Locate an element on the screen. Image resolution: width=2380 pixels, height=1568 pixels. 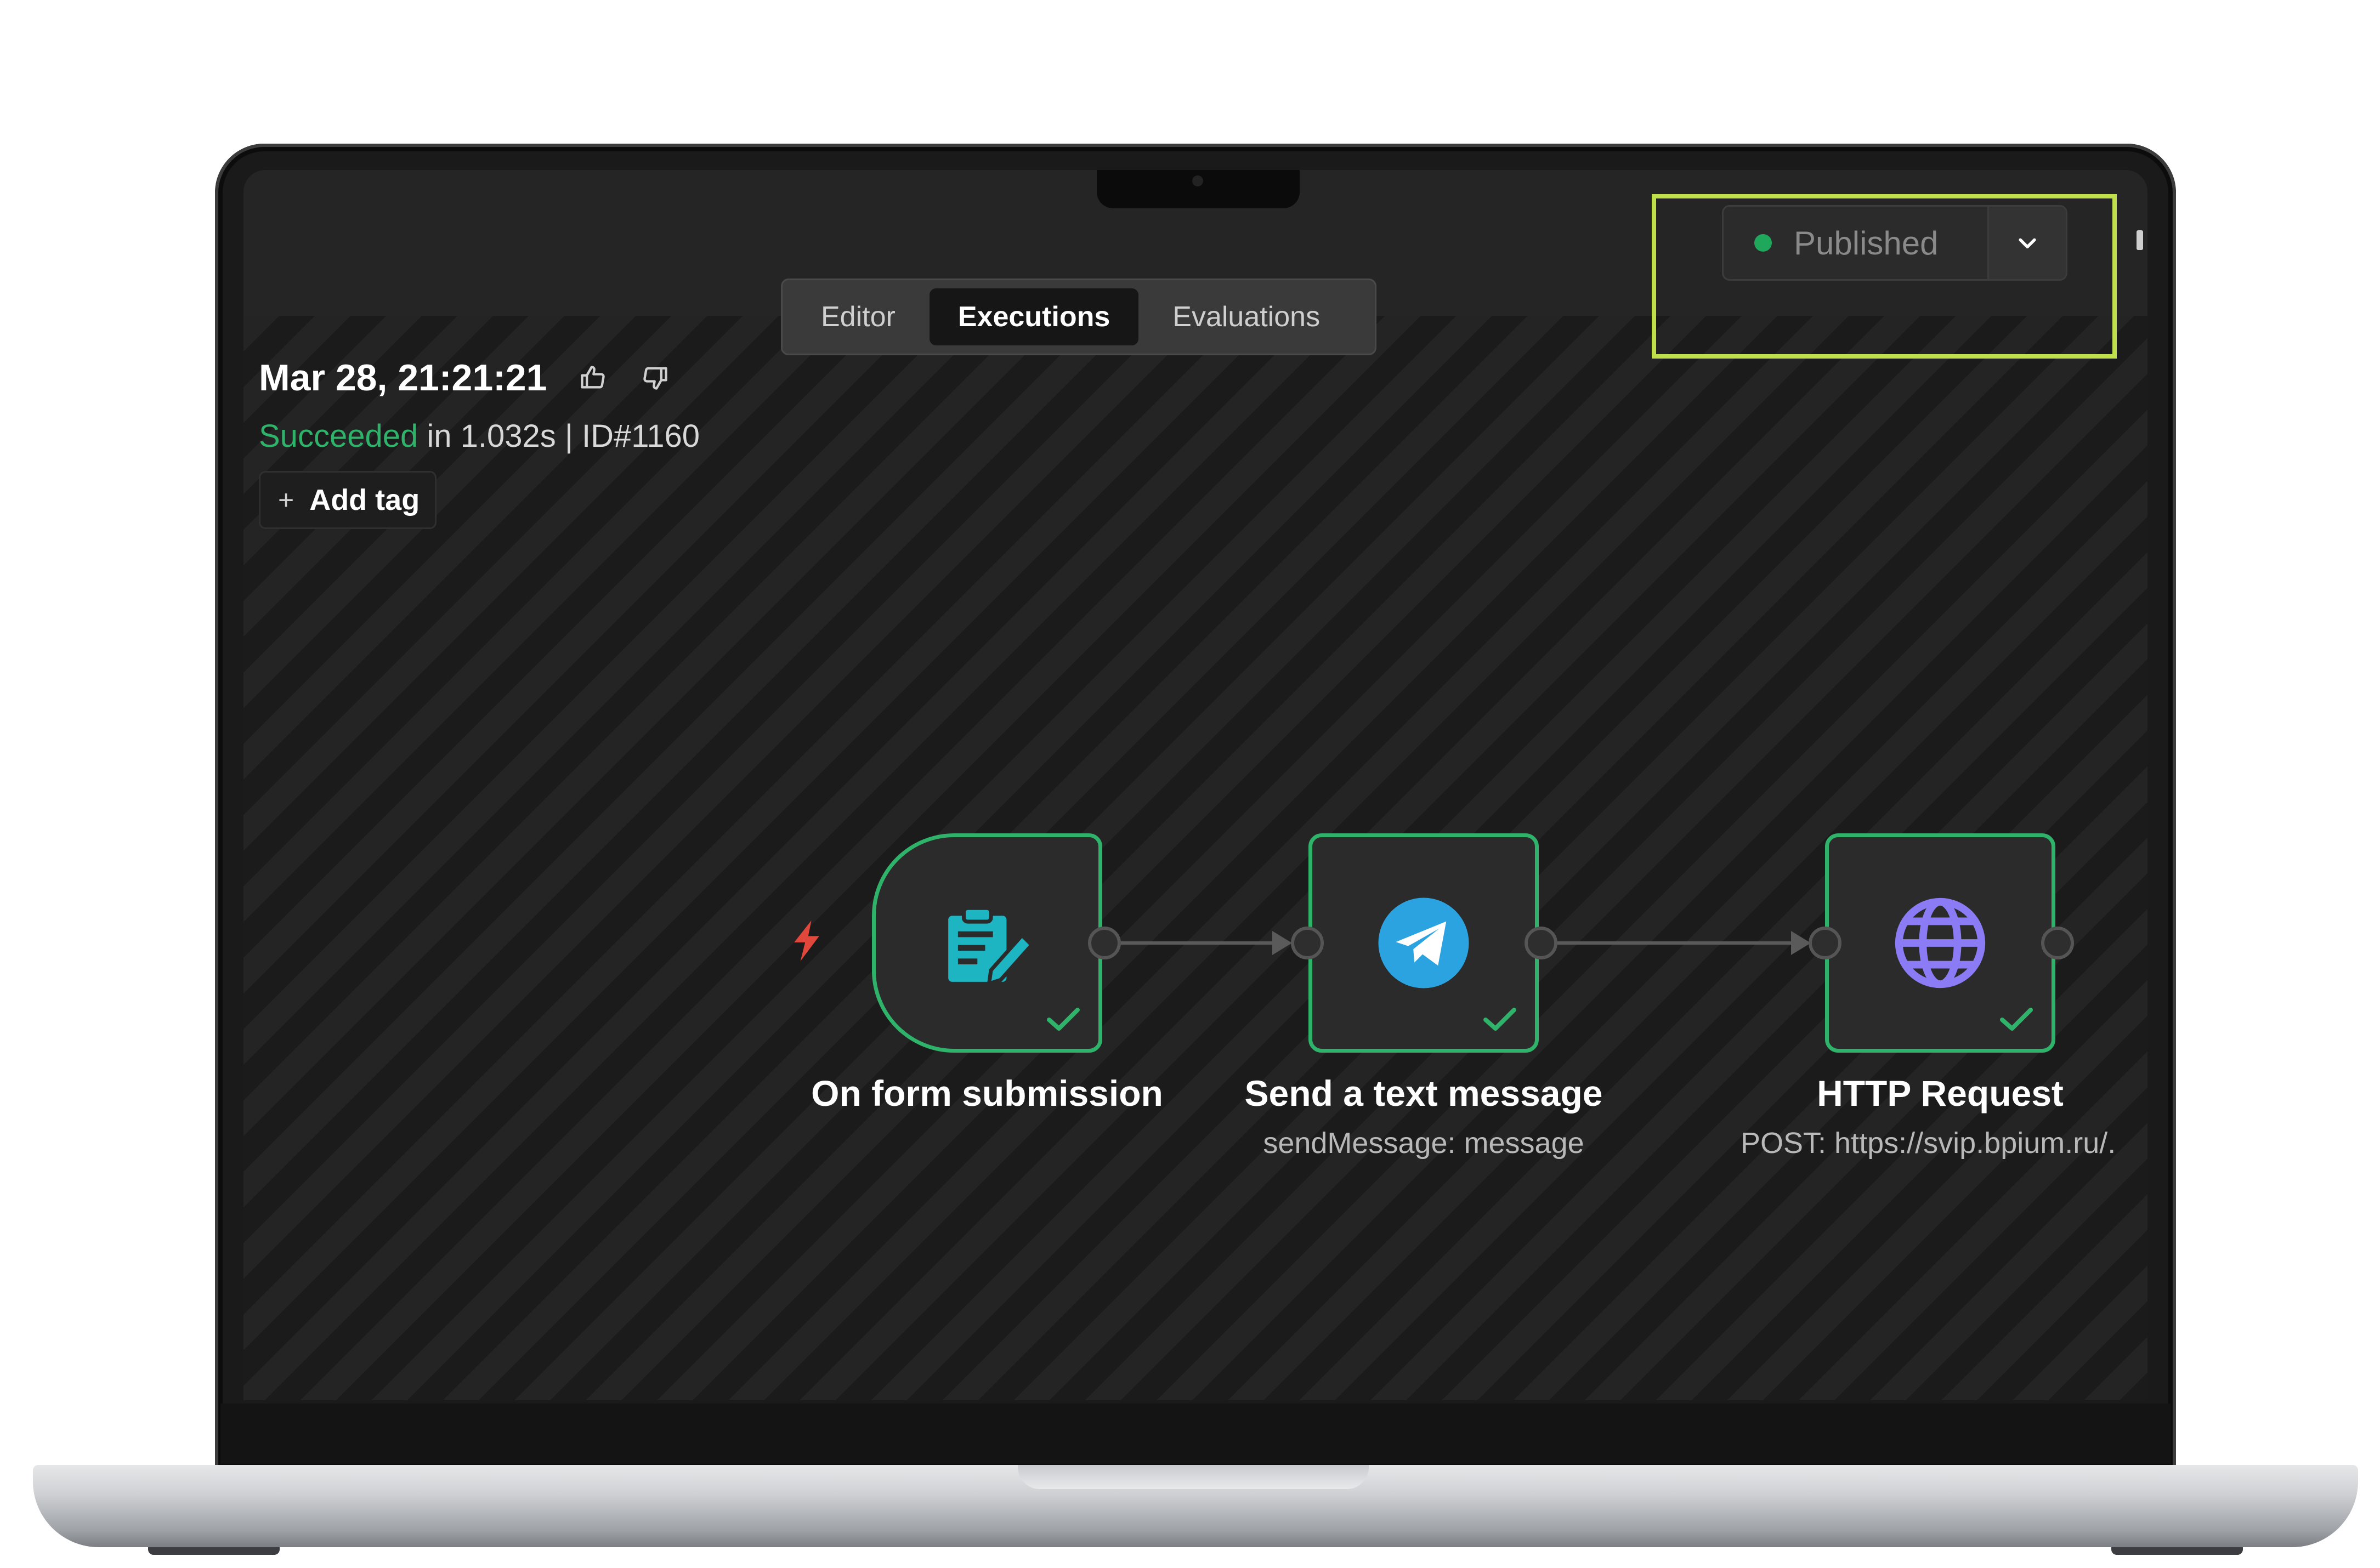
camera is located at coordinates (1197, 180).